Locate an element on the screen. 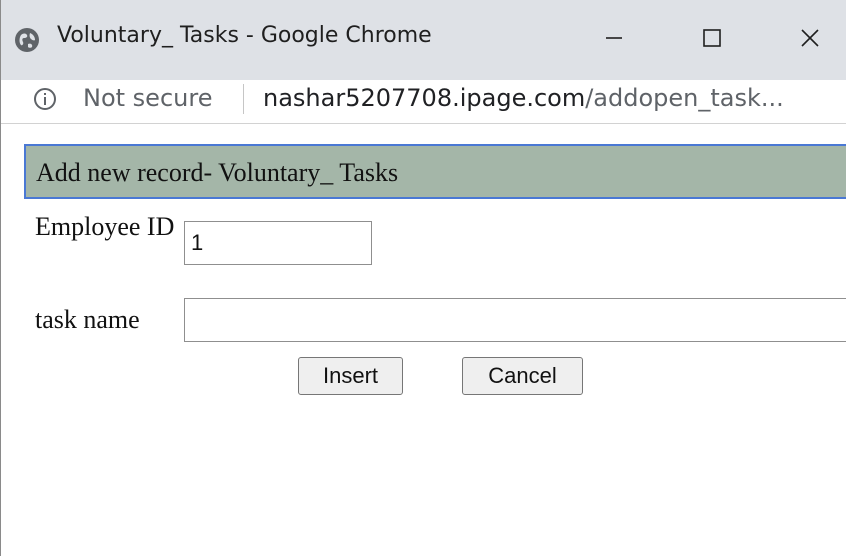 The height and width of the screenshot is (556, 846). maximize-icon is located at coordinates (712, 38).